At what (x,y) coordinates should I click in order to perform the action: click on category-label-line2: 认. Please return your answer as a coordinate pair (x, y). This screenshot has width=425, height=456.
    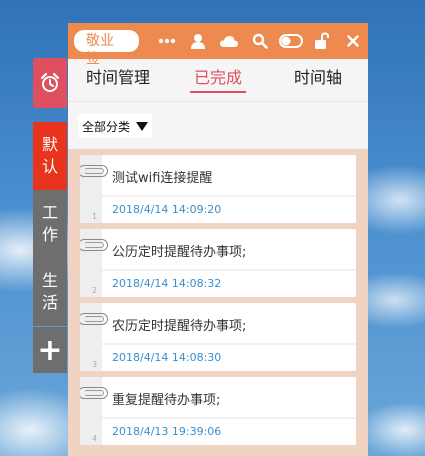
    Looking at the image, I should click on (49, 166).